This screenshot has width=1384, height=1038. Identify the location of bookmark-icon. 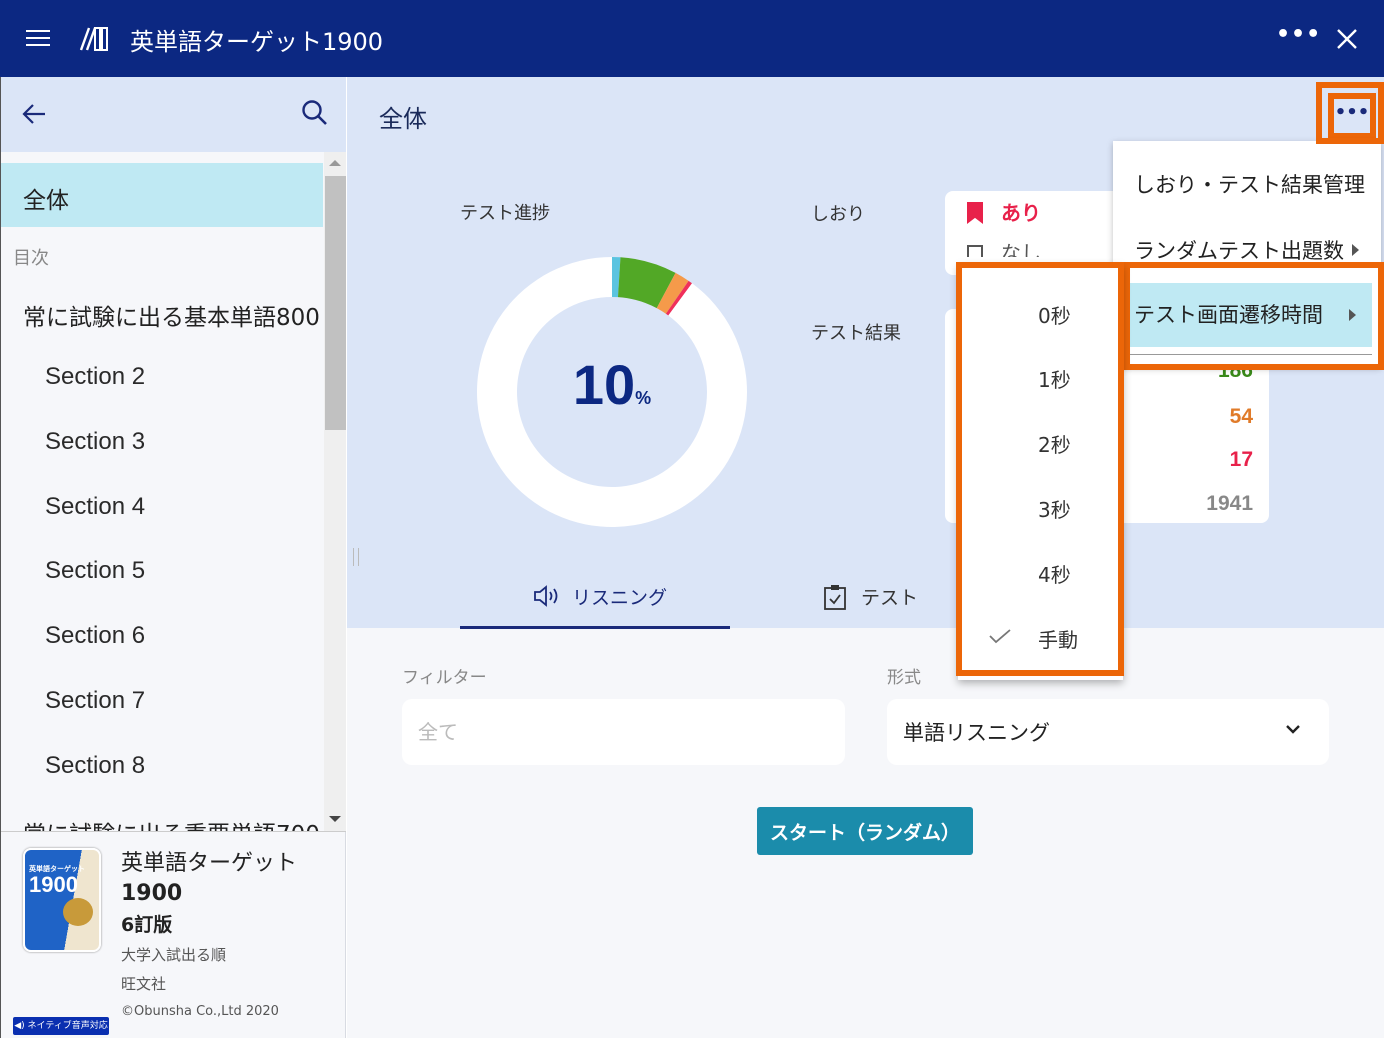
(975, 213).